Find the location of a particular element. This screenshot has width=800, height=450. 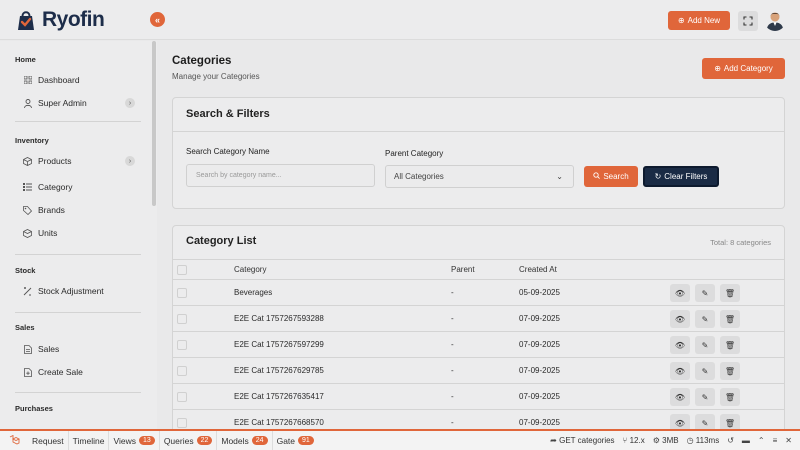

clear-filters-button: ↻ Clear Filters is located at coordinates (681, 176).